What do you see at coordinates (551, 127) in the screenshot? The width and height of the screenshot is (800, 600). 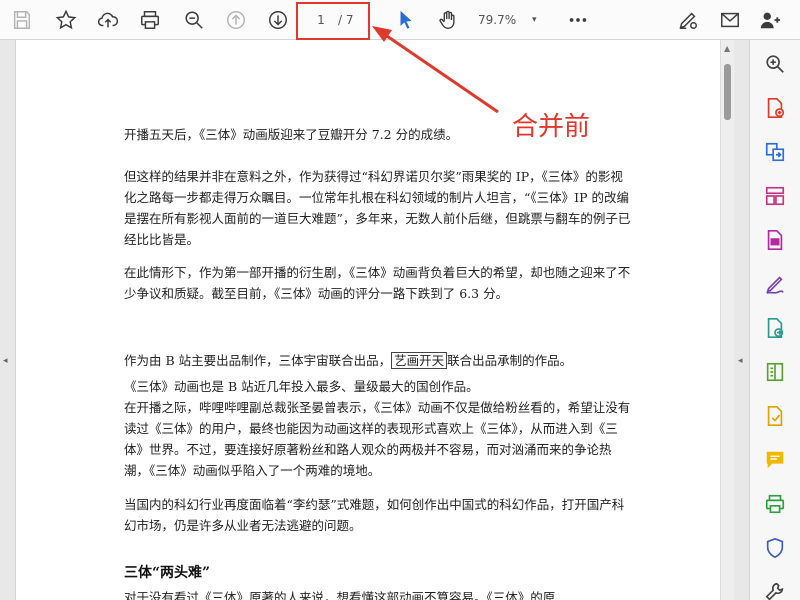 I see `annotation-label: 合并前` at bounding box center [551, 127].